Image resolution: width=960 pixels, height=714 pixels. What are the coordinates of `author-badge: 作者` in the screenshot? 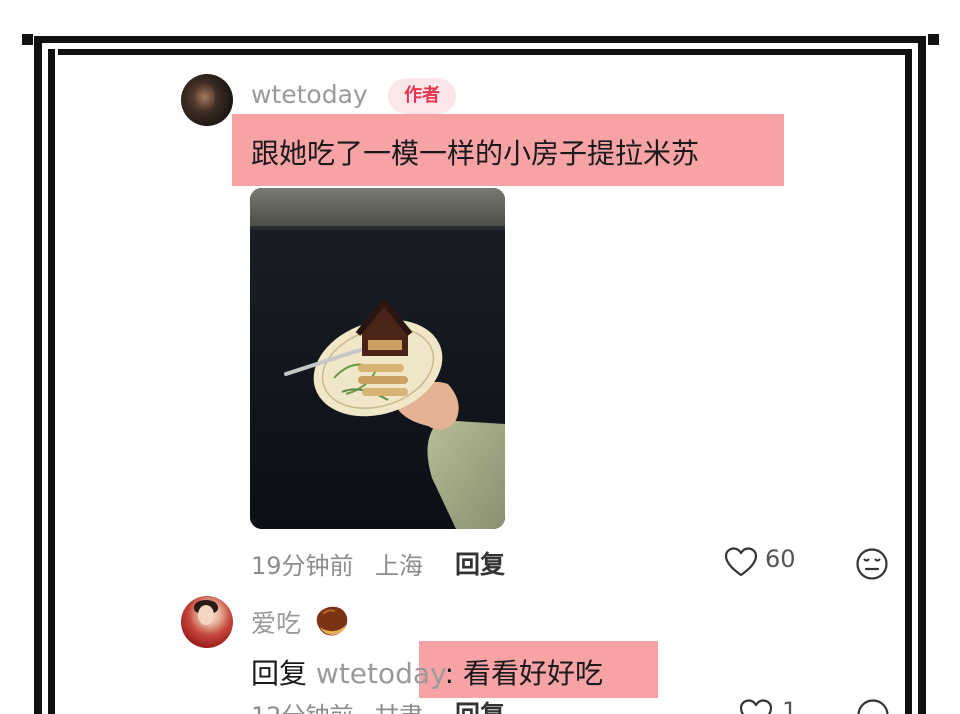 It's located at (422, 96).